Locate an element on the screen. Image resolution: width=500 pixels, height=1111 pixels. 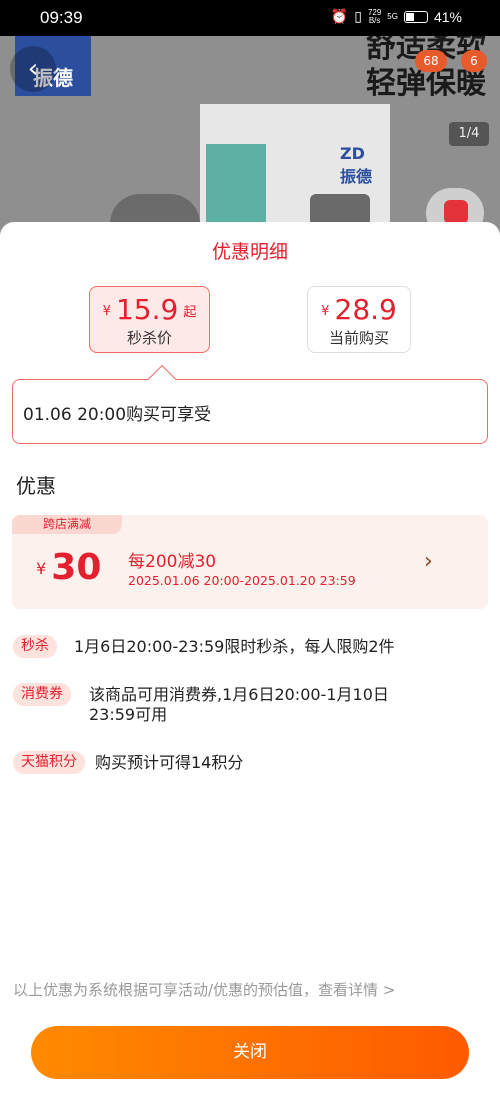
promo-text: 该商品可用消费券,1月6日20:00-1月10日 23:59可用 is located at coordinates (239, 704).